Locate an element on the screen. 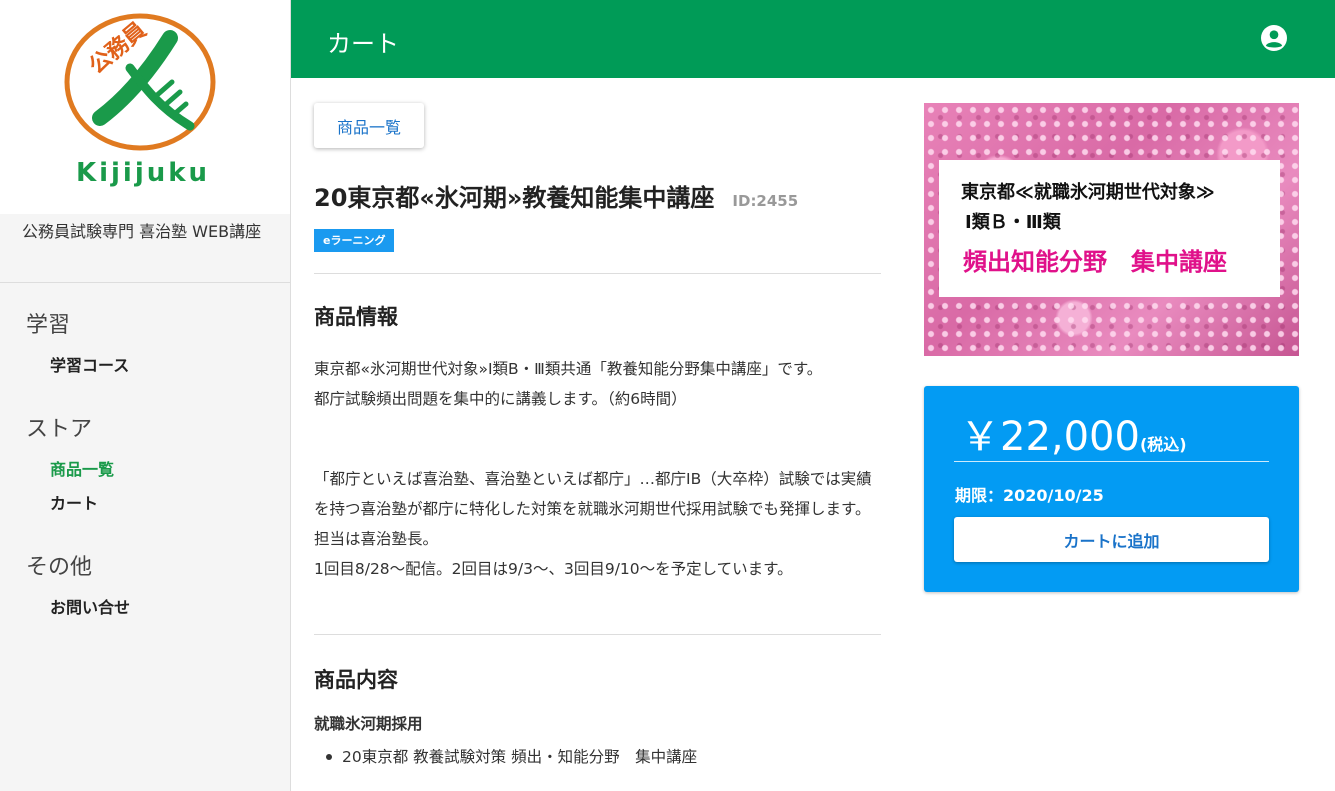  product-id: ID:2455 is located at coordinates (765, 201).